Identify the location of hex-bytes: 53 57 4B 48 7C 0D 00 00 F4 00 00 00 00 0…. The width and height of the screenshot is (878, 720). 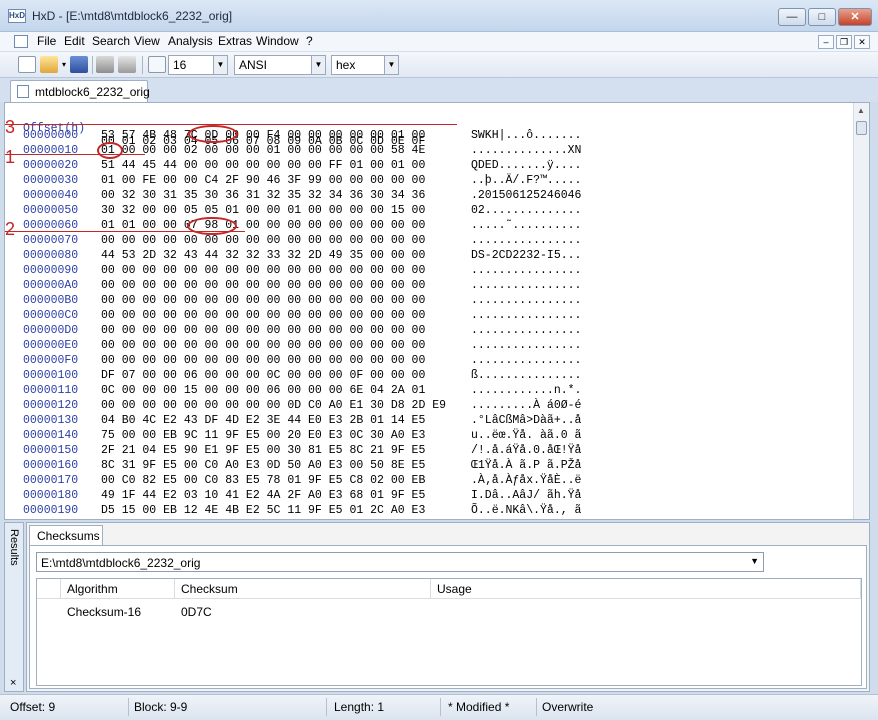
(263, 135).